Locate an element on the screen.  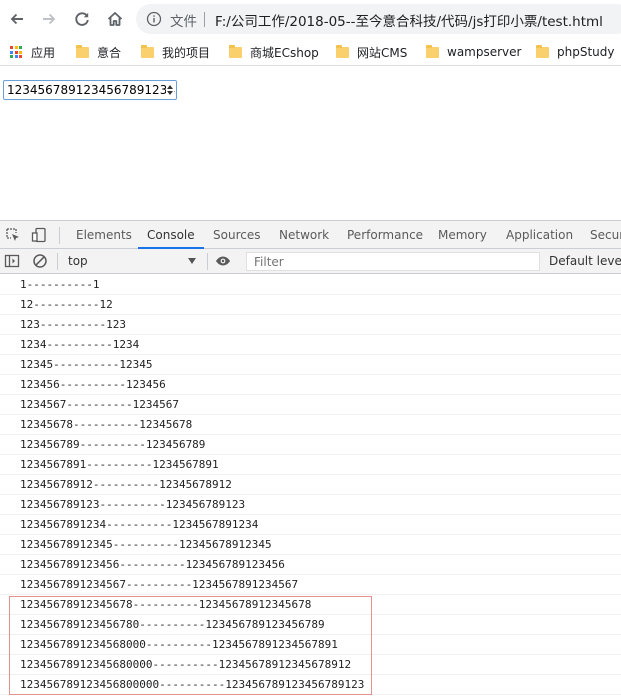
forward-button is located at coordinates (49, 19).